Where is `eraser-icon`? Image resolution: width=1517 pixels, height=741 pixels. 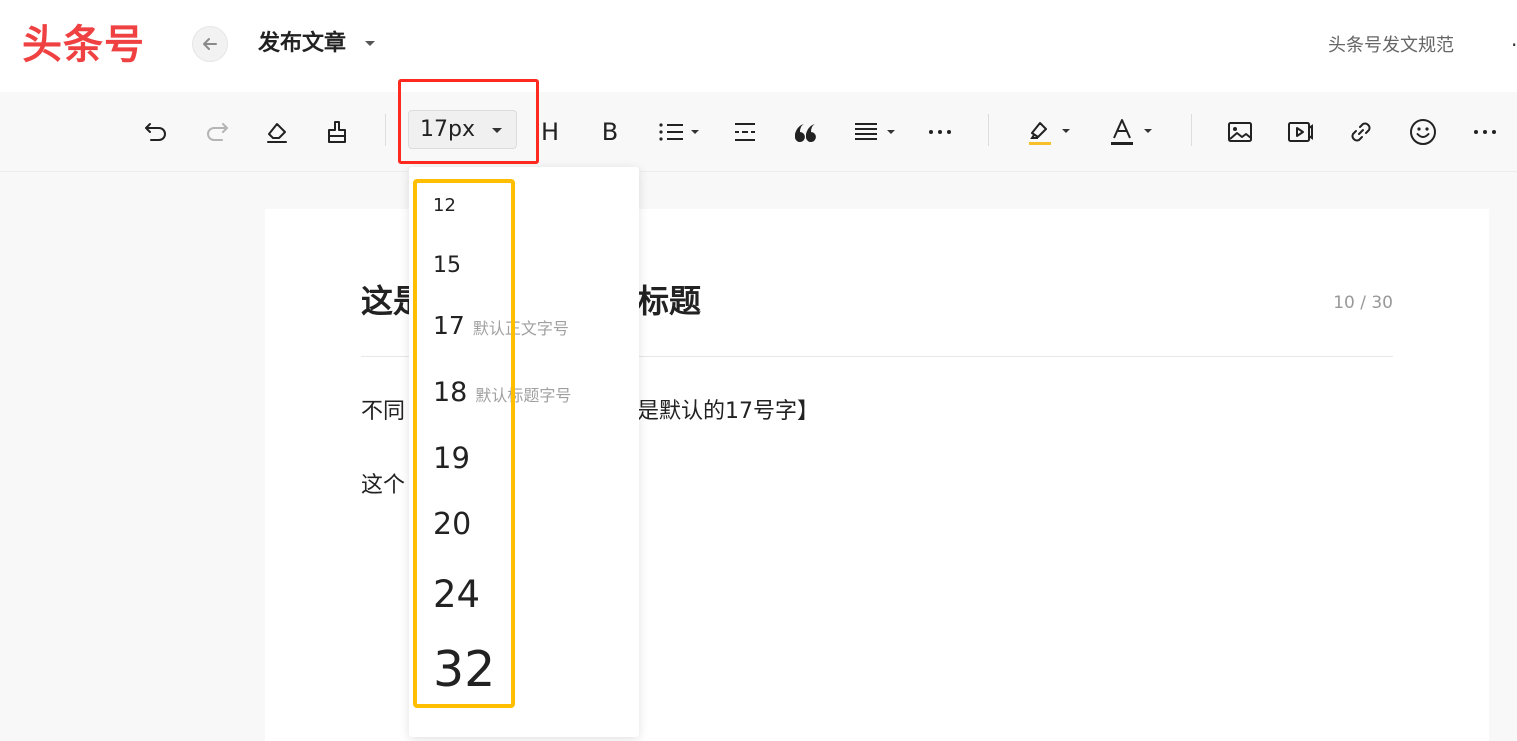
eraser-icon is located at coordinates (277, 133).